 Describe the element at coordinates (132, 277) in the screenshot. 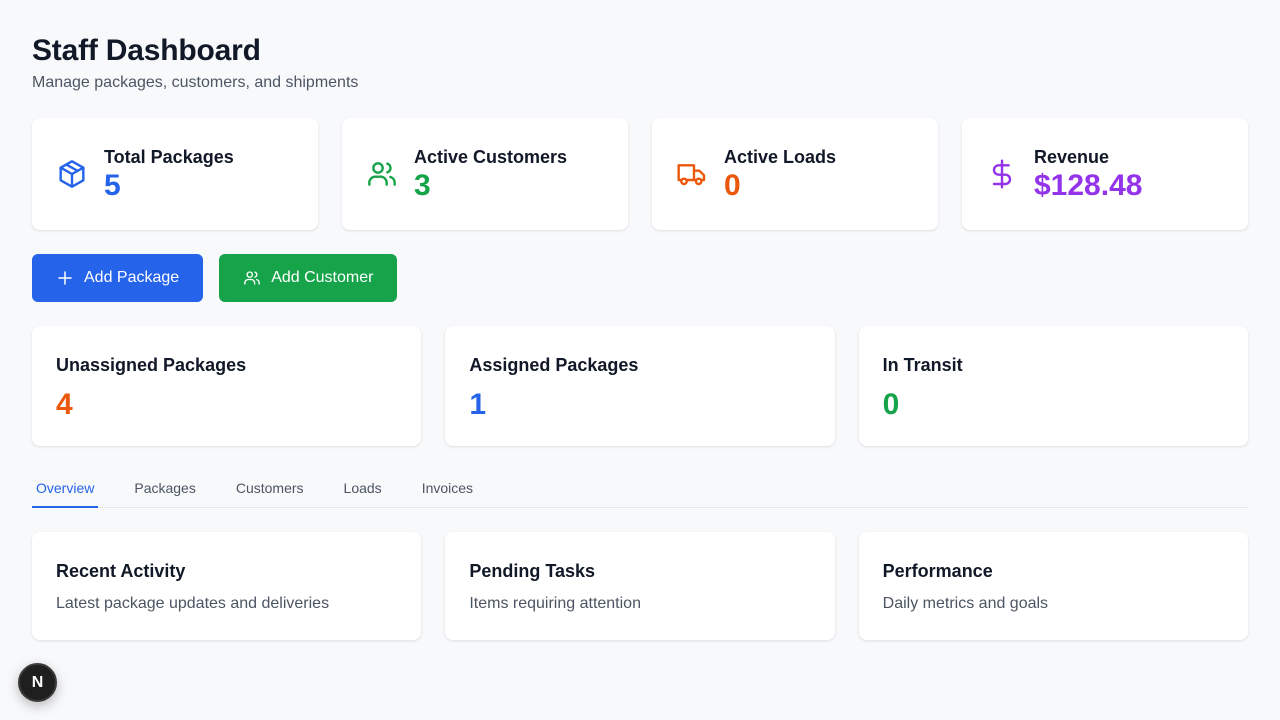

I see `add-package-label: Add Package` at that location.